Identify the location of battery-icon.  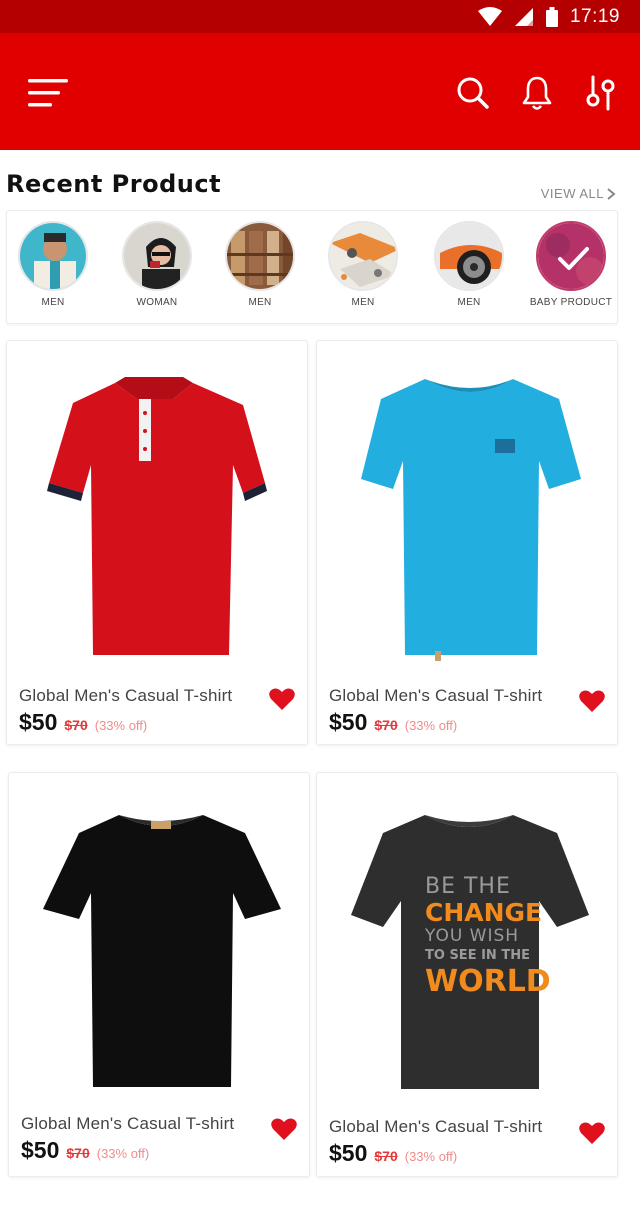
(551, 17).